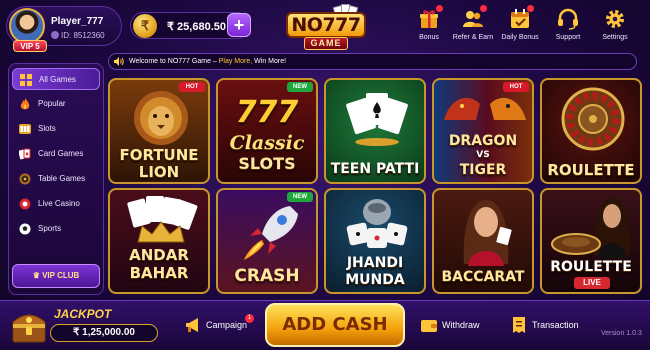  Describe the element at coordinates (520, 37) in the screenshot. I see `nav-label: Daily Bonus` at that location.